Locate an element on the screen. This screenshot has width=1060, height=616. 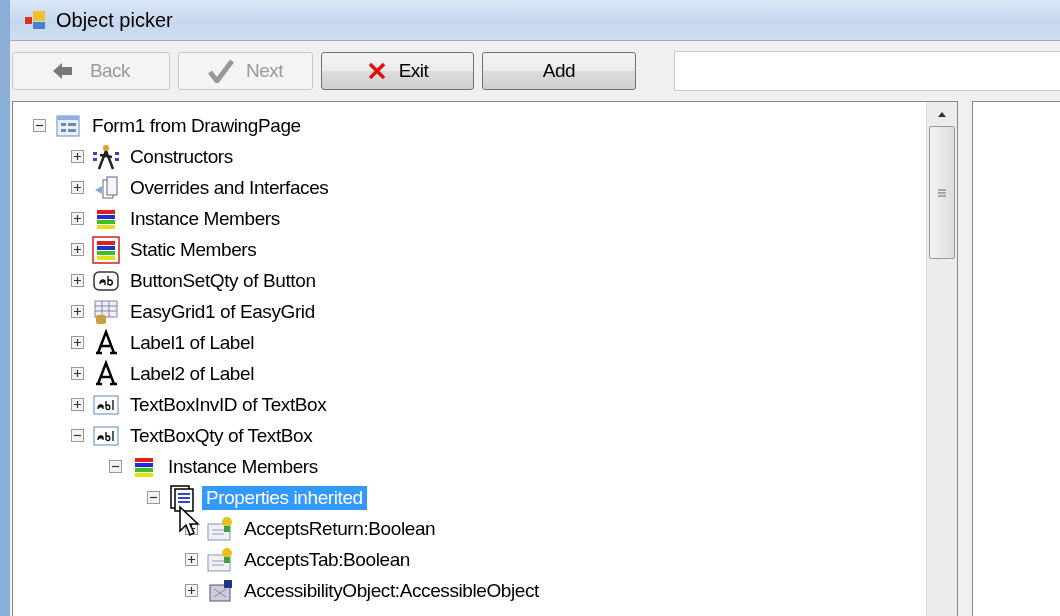
tree-item: Form1 from DrawingPage is located at coordinates (196, 125).